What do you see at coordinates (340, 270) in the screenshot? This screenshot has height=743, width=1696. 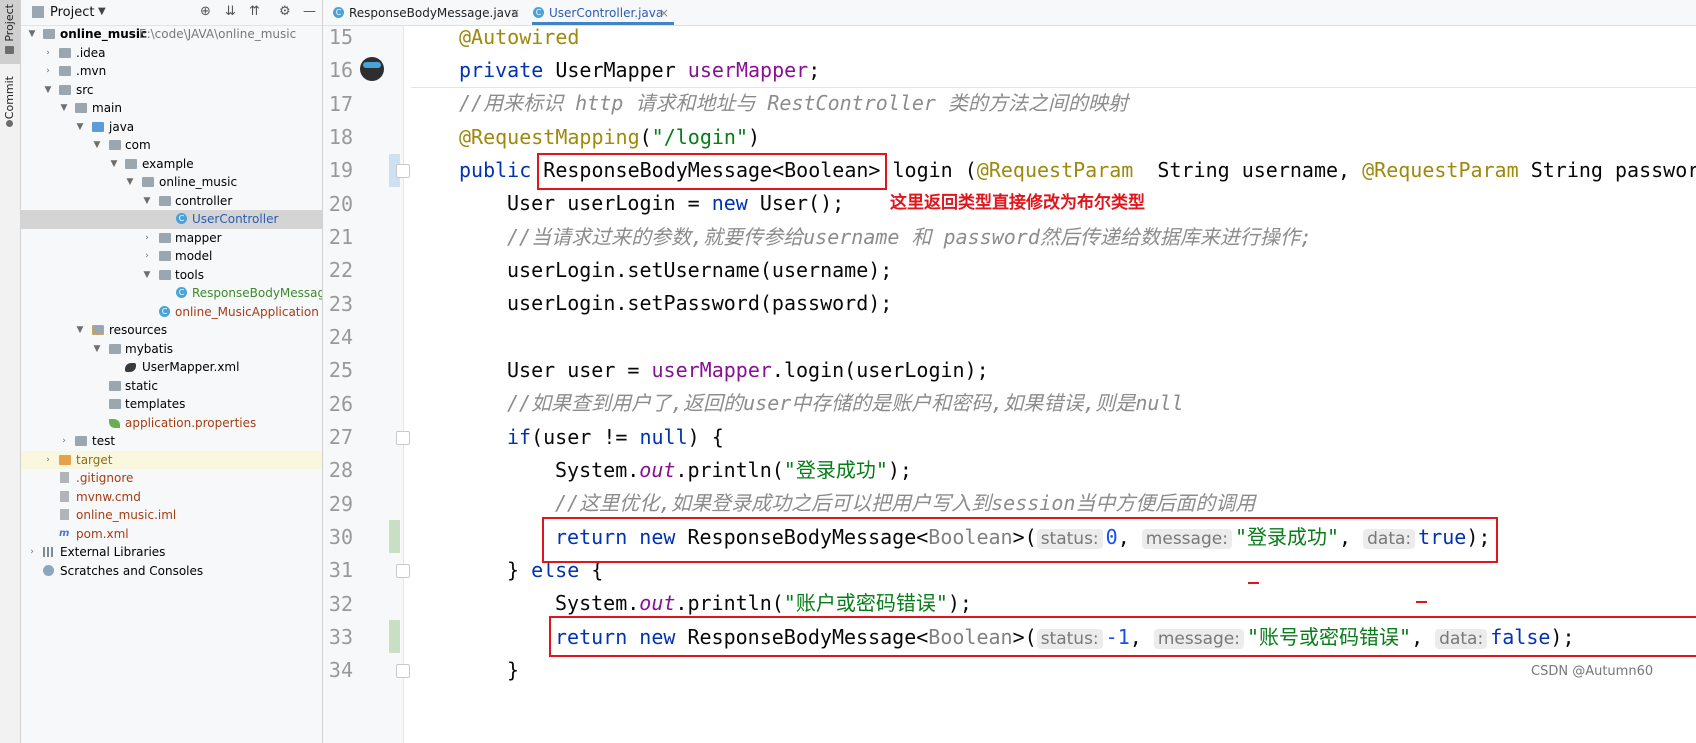 I see `line-number: 22` at bounding box center [340, 270].